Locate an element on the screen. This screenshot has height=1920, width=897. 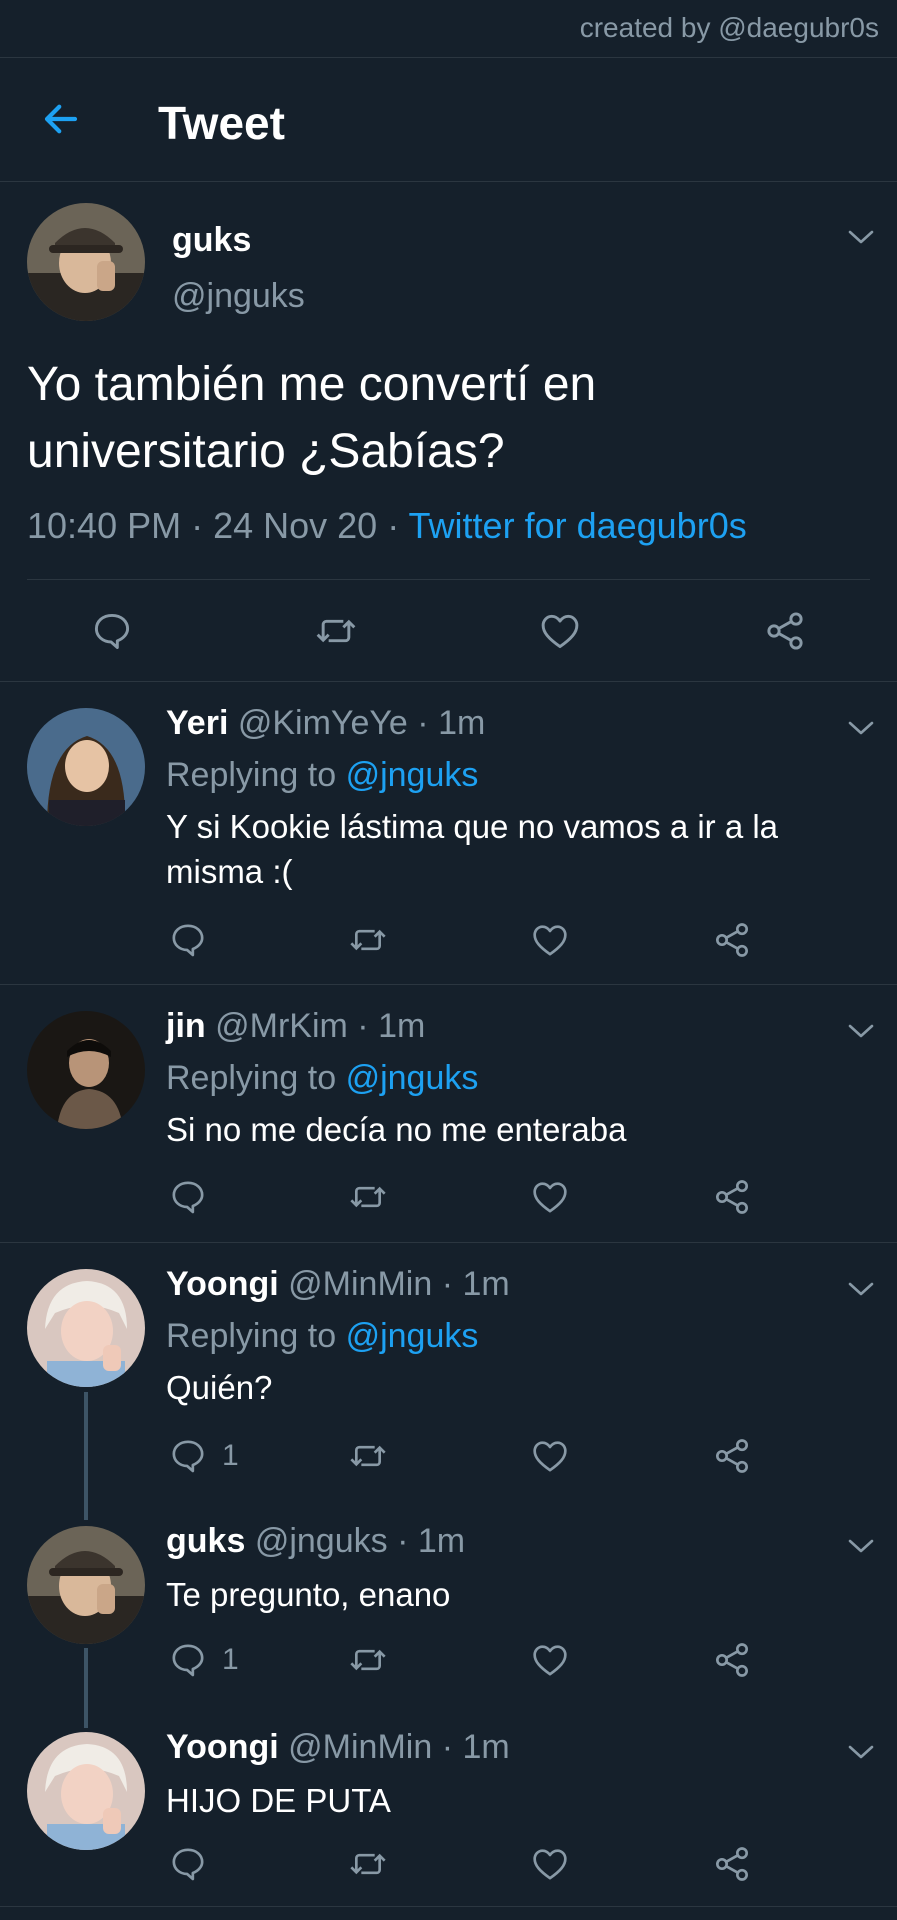
reply-header: Yeri @KimYeYe · 1m is located at coordinates (326, 723).